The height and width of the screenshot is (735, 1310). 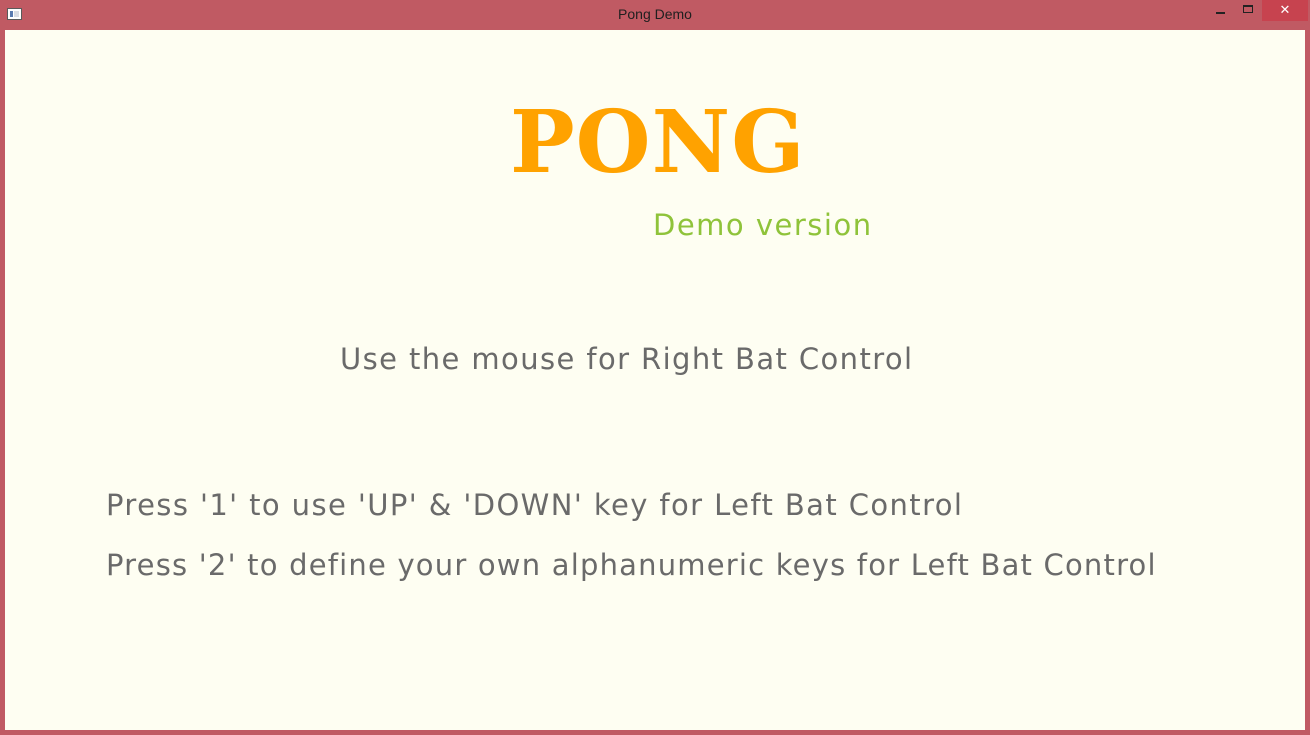 What do you see at coordinates (763, 225) in the screenshot?
I see `game-subtitle: Demo version` at bounding box center [763, 225].